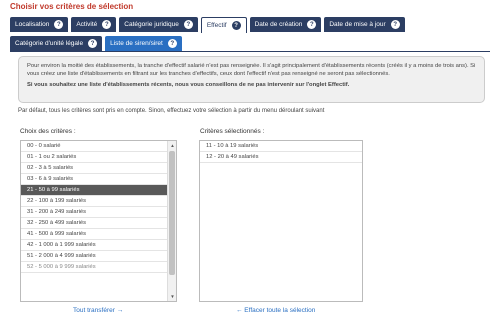  I want to click on tab-label: Date de mise à jour, so click(357, 24).